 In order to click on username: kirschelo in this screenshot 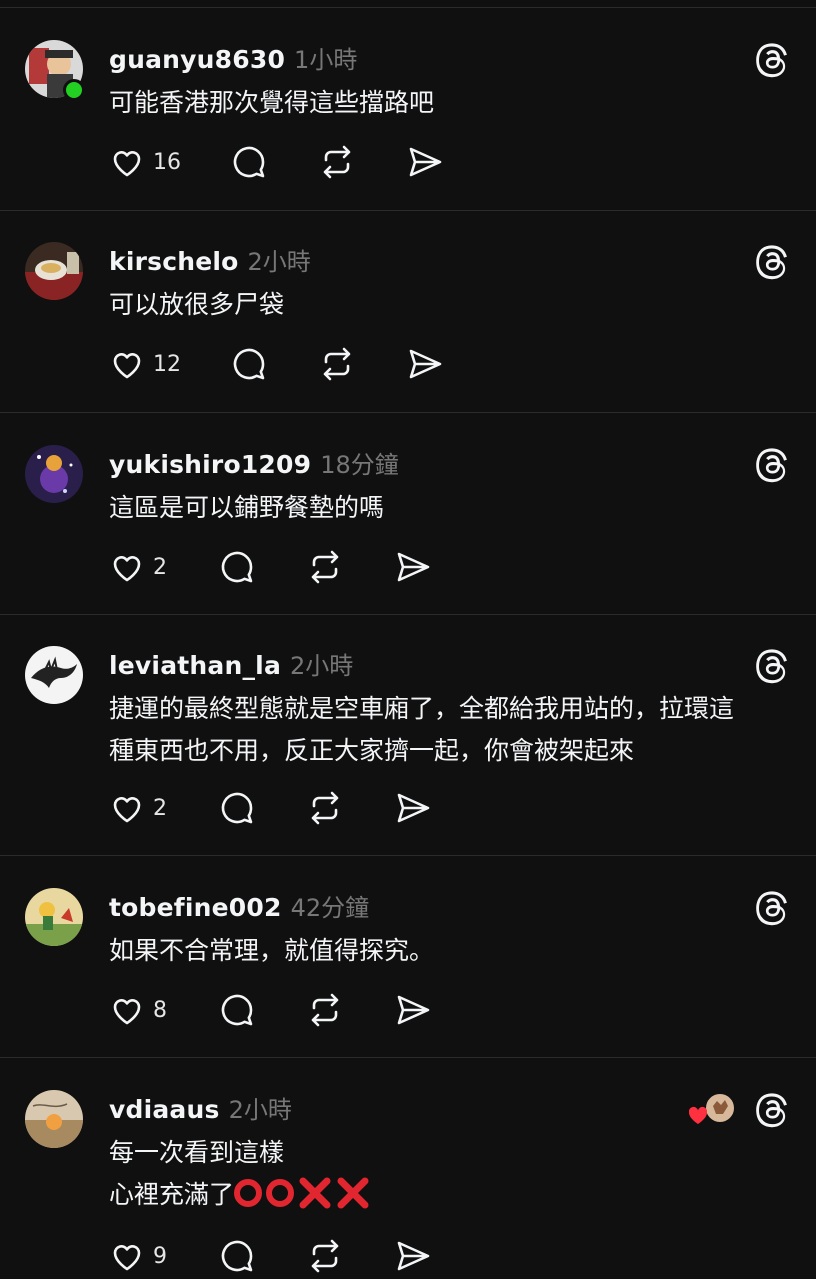, I will do `click(174, 261)`.